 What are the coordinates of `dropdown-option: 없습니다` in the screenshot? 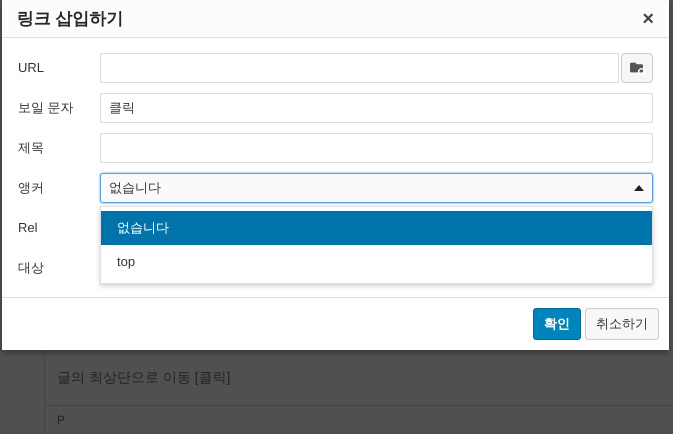 It's located at (376, 228).